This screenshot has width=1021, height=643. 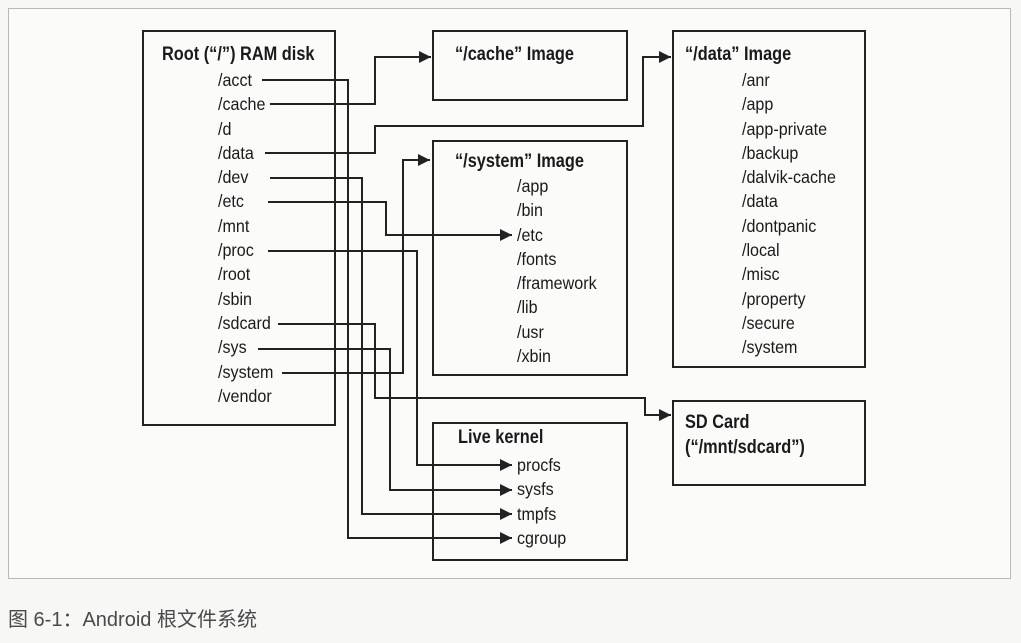 I want to click on root-item-dev: /dev, so click(x=233, y=177).